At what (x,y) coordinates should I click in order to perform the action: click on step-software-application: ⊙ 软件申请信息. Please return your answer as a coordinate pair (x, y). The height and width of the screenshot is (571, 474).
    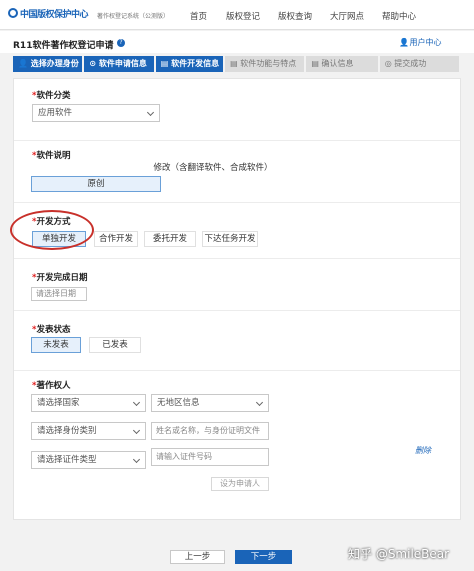
    Looking at the image, I should click on (119, 64).